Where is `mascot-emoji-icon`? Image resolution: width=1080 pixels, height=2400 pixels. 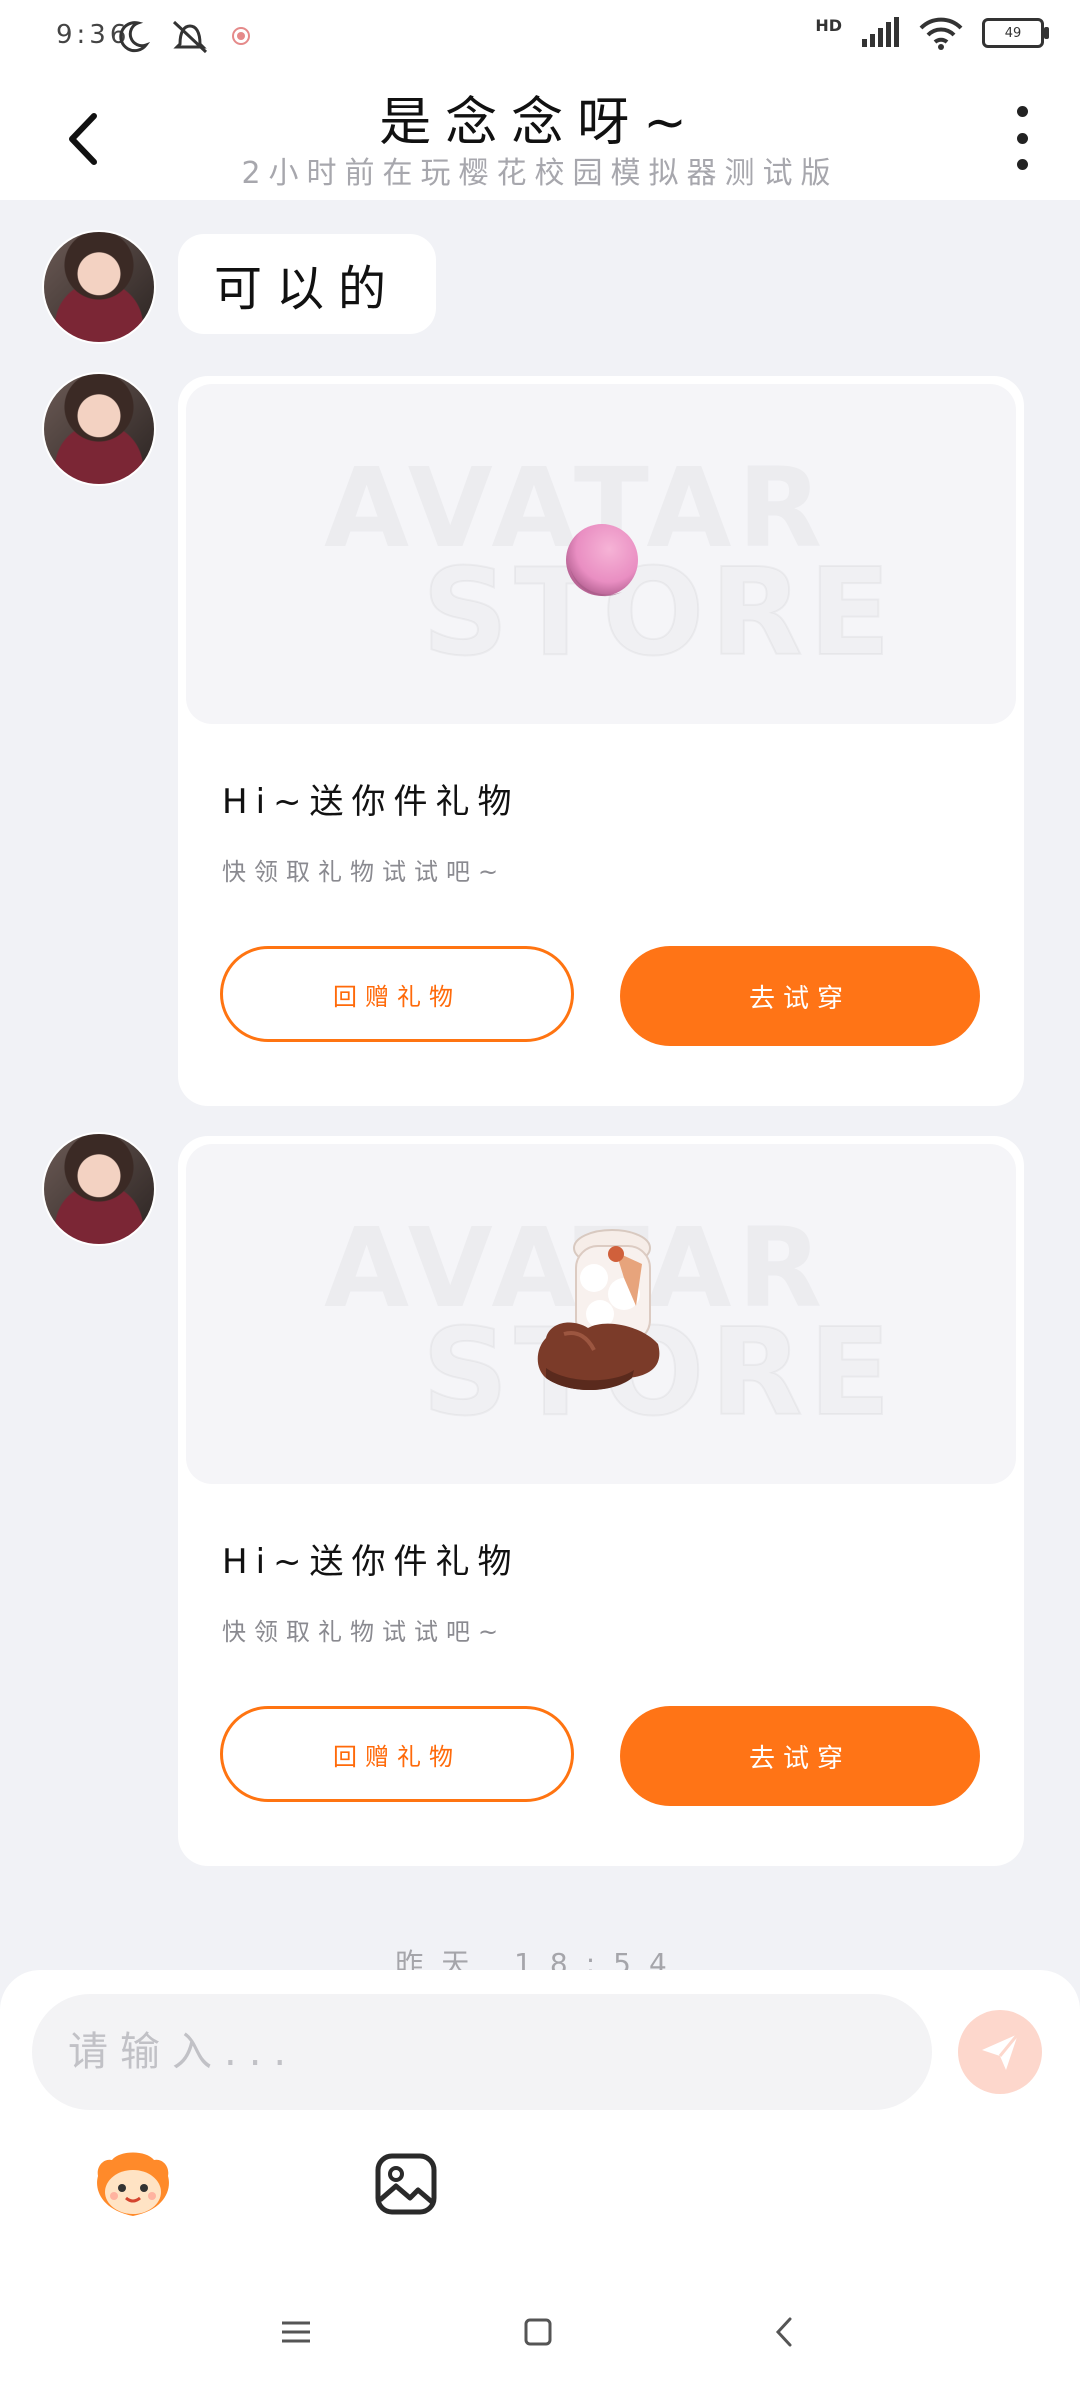
mascot-emoji-icon is located at coordinates (133, 2184).